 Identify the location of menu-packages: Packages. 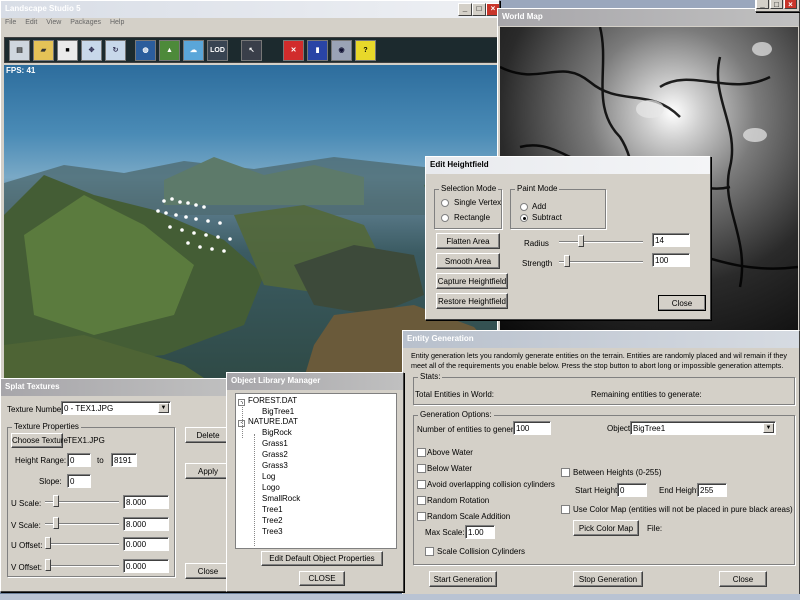
(85, 22).